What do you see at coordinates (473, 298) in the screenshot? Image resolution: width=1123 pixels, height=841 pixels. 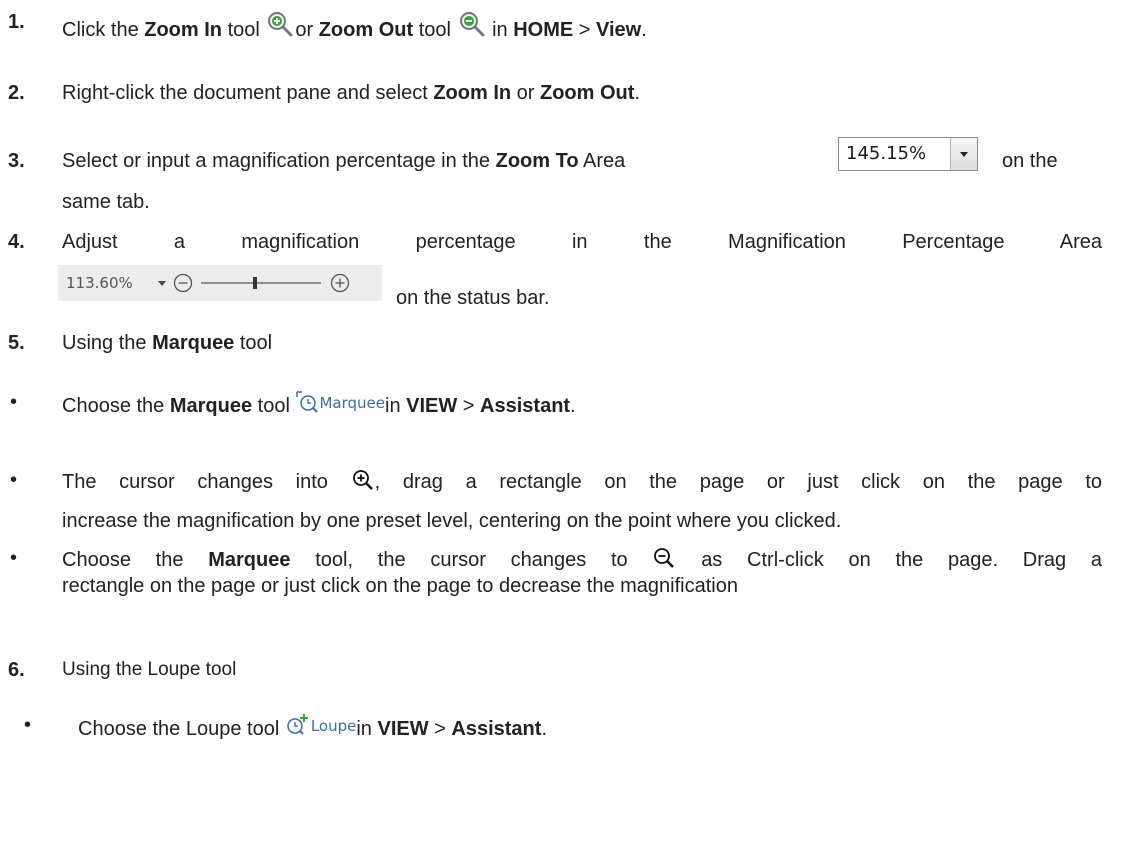 I see `step-4-tail: on the status bar.` at bounding box center [473, 298].